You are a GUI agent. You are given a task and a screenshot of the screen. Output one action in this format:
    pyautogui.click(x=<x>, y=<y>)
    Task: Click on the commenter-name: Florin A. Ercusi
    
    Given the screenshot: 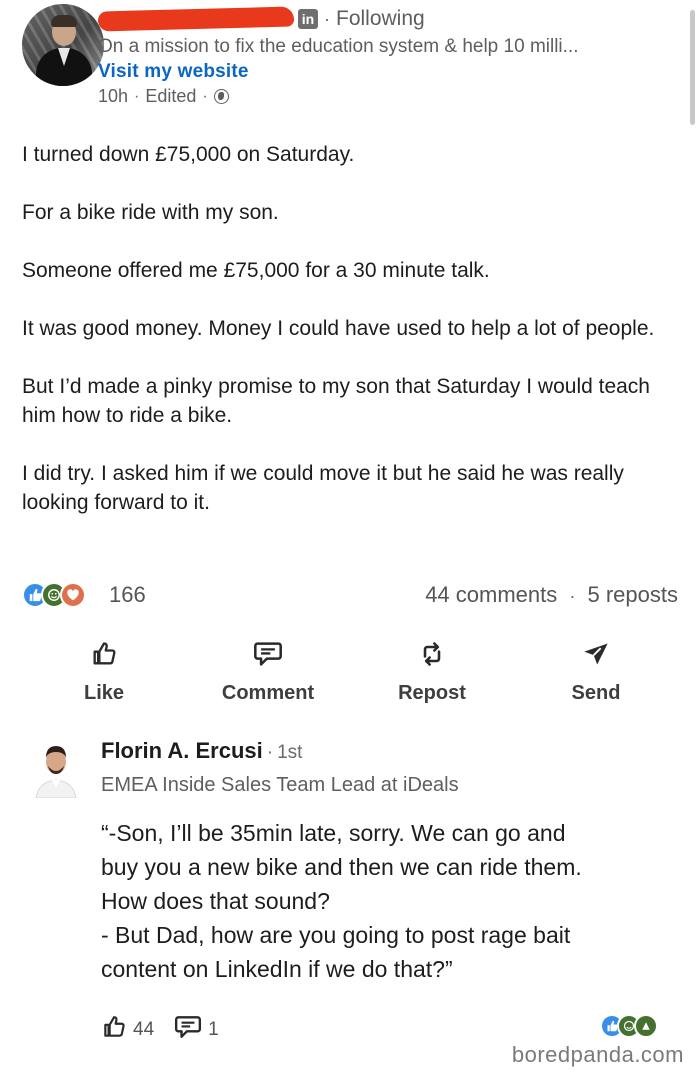 What is the action you would take?
    pyautogui.click(x=182, y=751)
    